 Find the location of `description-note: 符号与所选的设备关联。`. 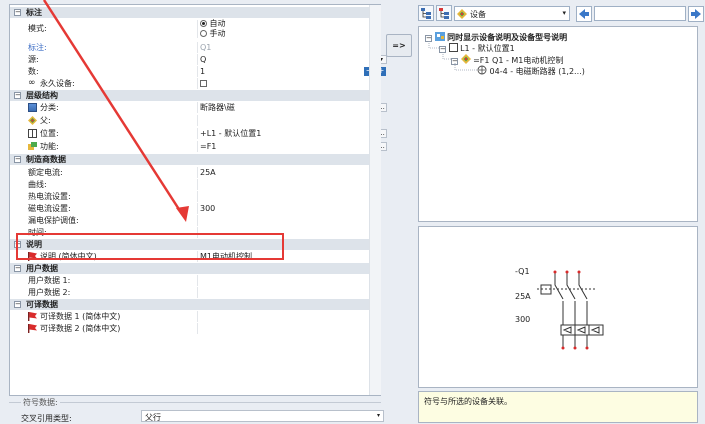

description-note: 符号与所选的设备关联。 is located at coordinates (558, 407).